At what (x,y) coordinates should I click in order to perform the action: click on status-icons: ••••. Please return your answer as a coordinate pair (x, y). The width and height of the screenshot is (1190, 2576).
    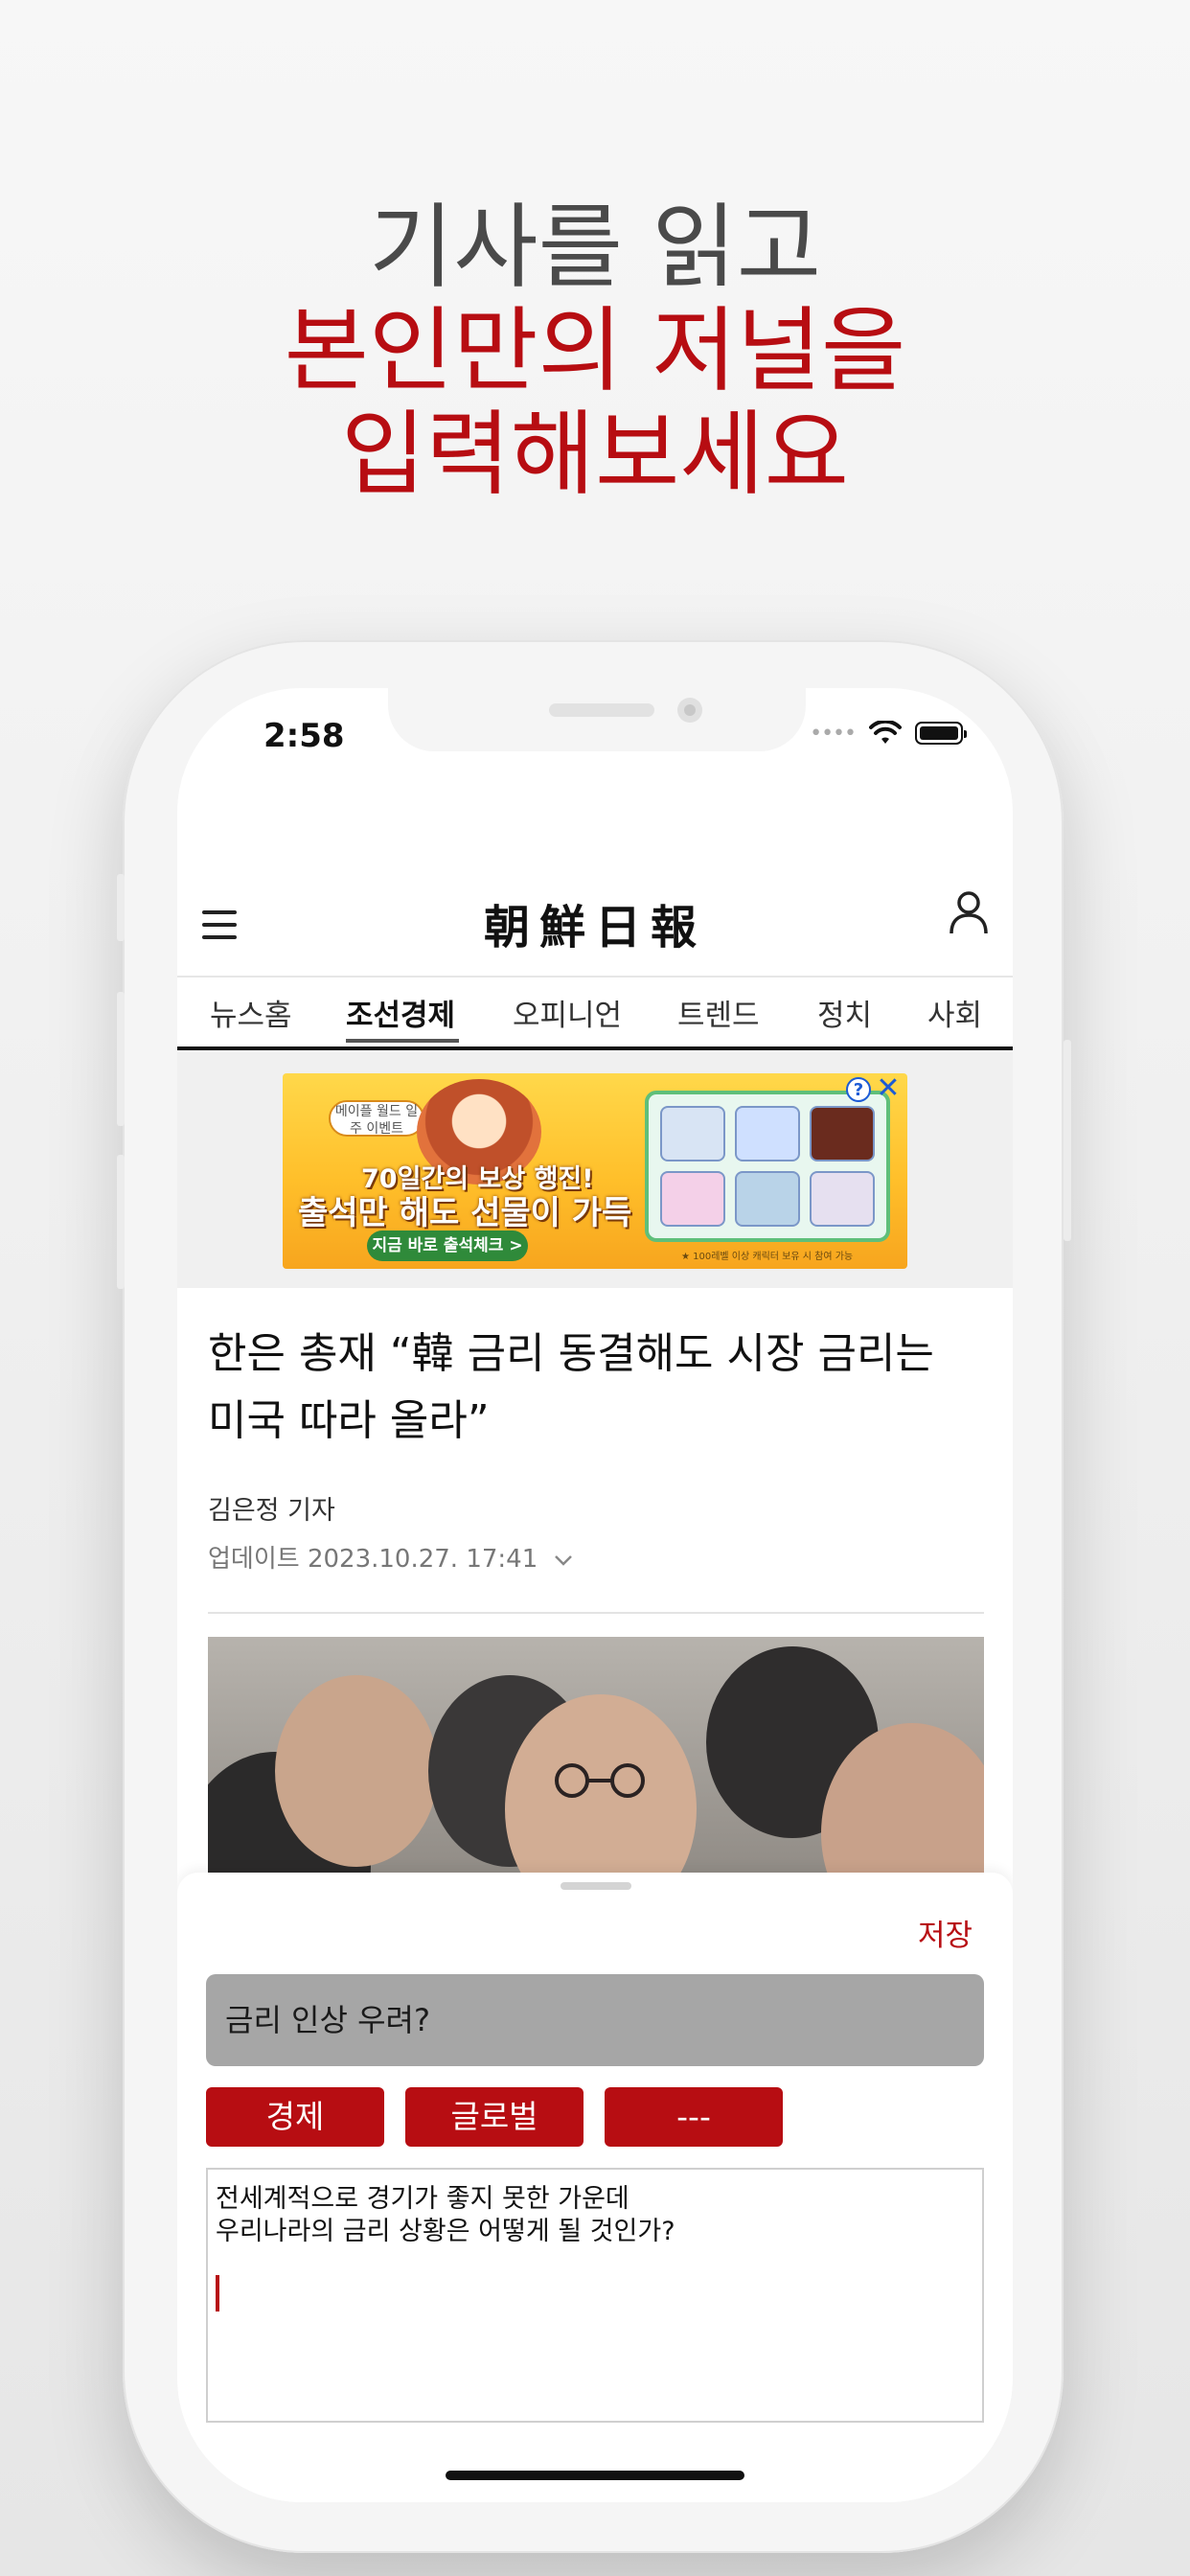
    Looking at the image, I should click on (889, 734).